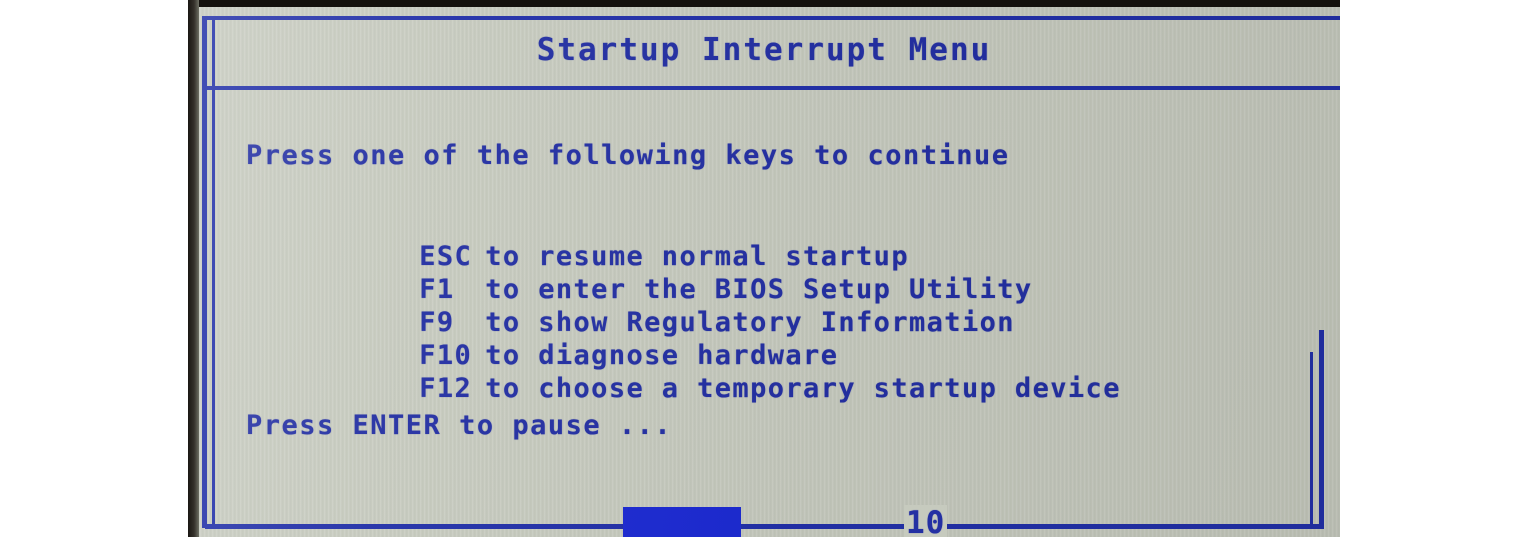 This screenshot has width=1525, height=537. What do you see at coordinates (771, 18) in the screenshot?
I see `window-border-top` at bounding box center [771, 18].